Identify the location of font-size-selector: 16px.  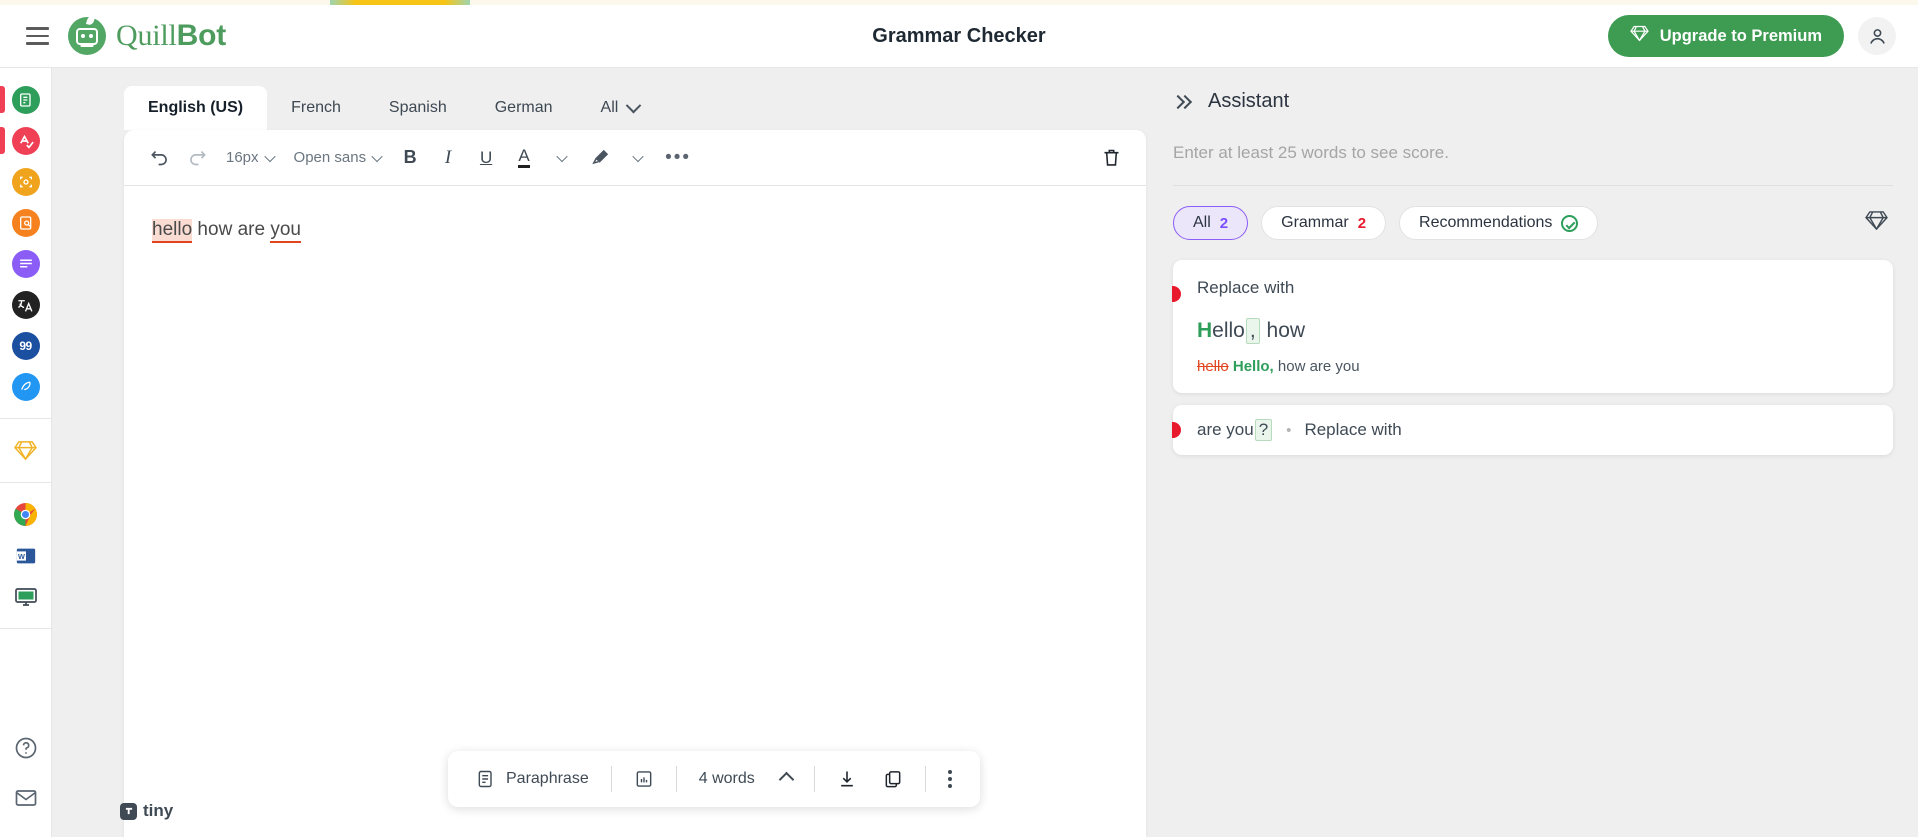
(250, 158).